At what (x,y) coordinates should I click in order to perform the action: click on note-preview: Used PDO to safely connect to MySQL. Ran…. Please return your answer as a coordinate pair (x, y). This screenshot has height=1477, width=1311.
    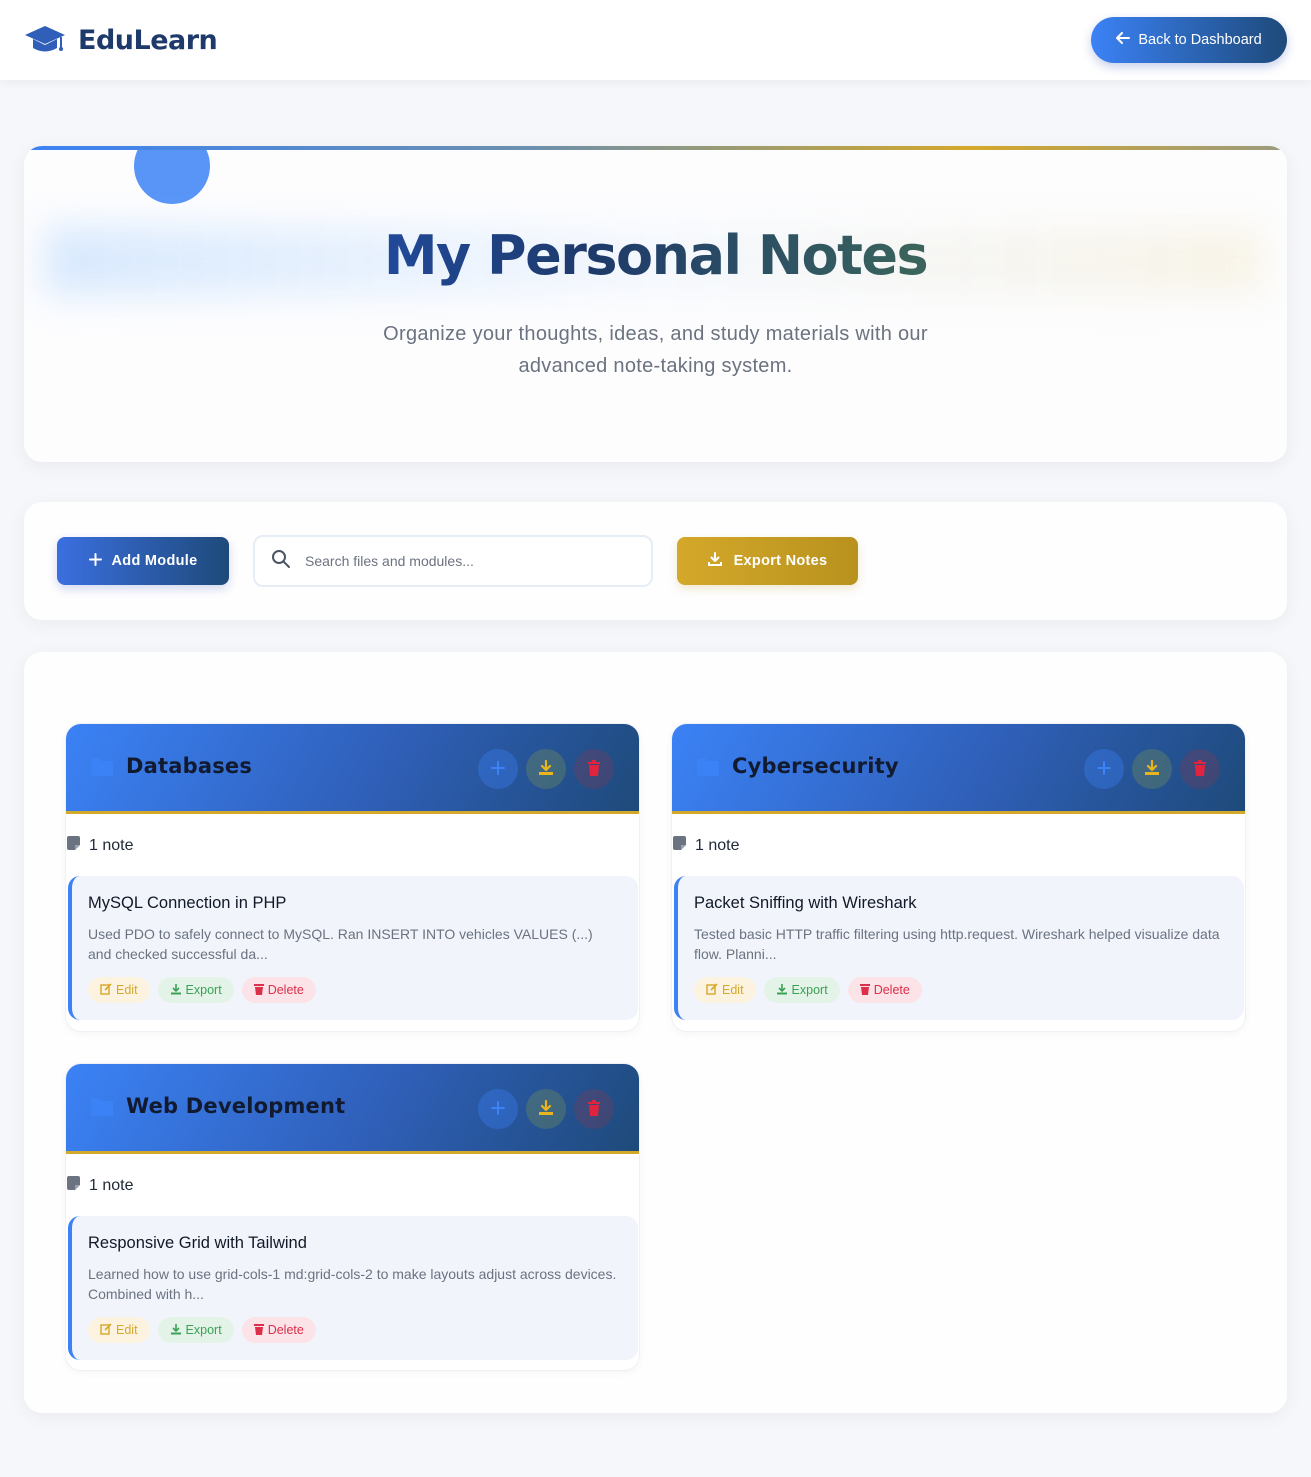
    Looking at the image, I should click on (340, 944).